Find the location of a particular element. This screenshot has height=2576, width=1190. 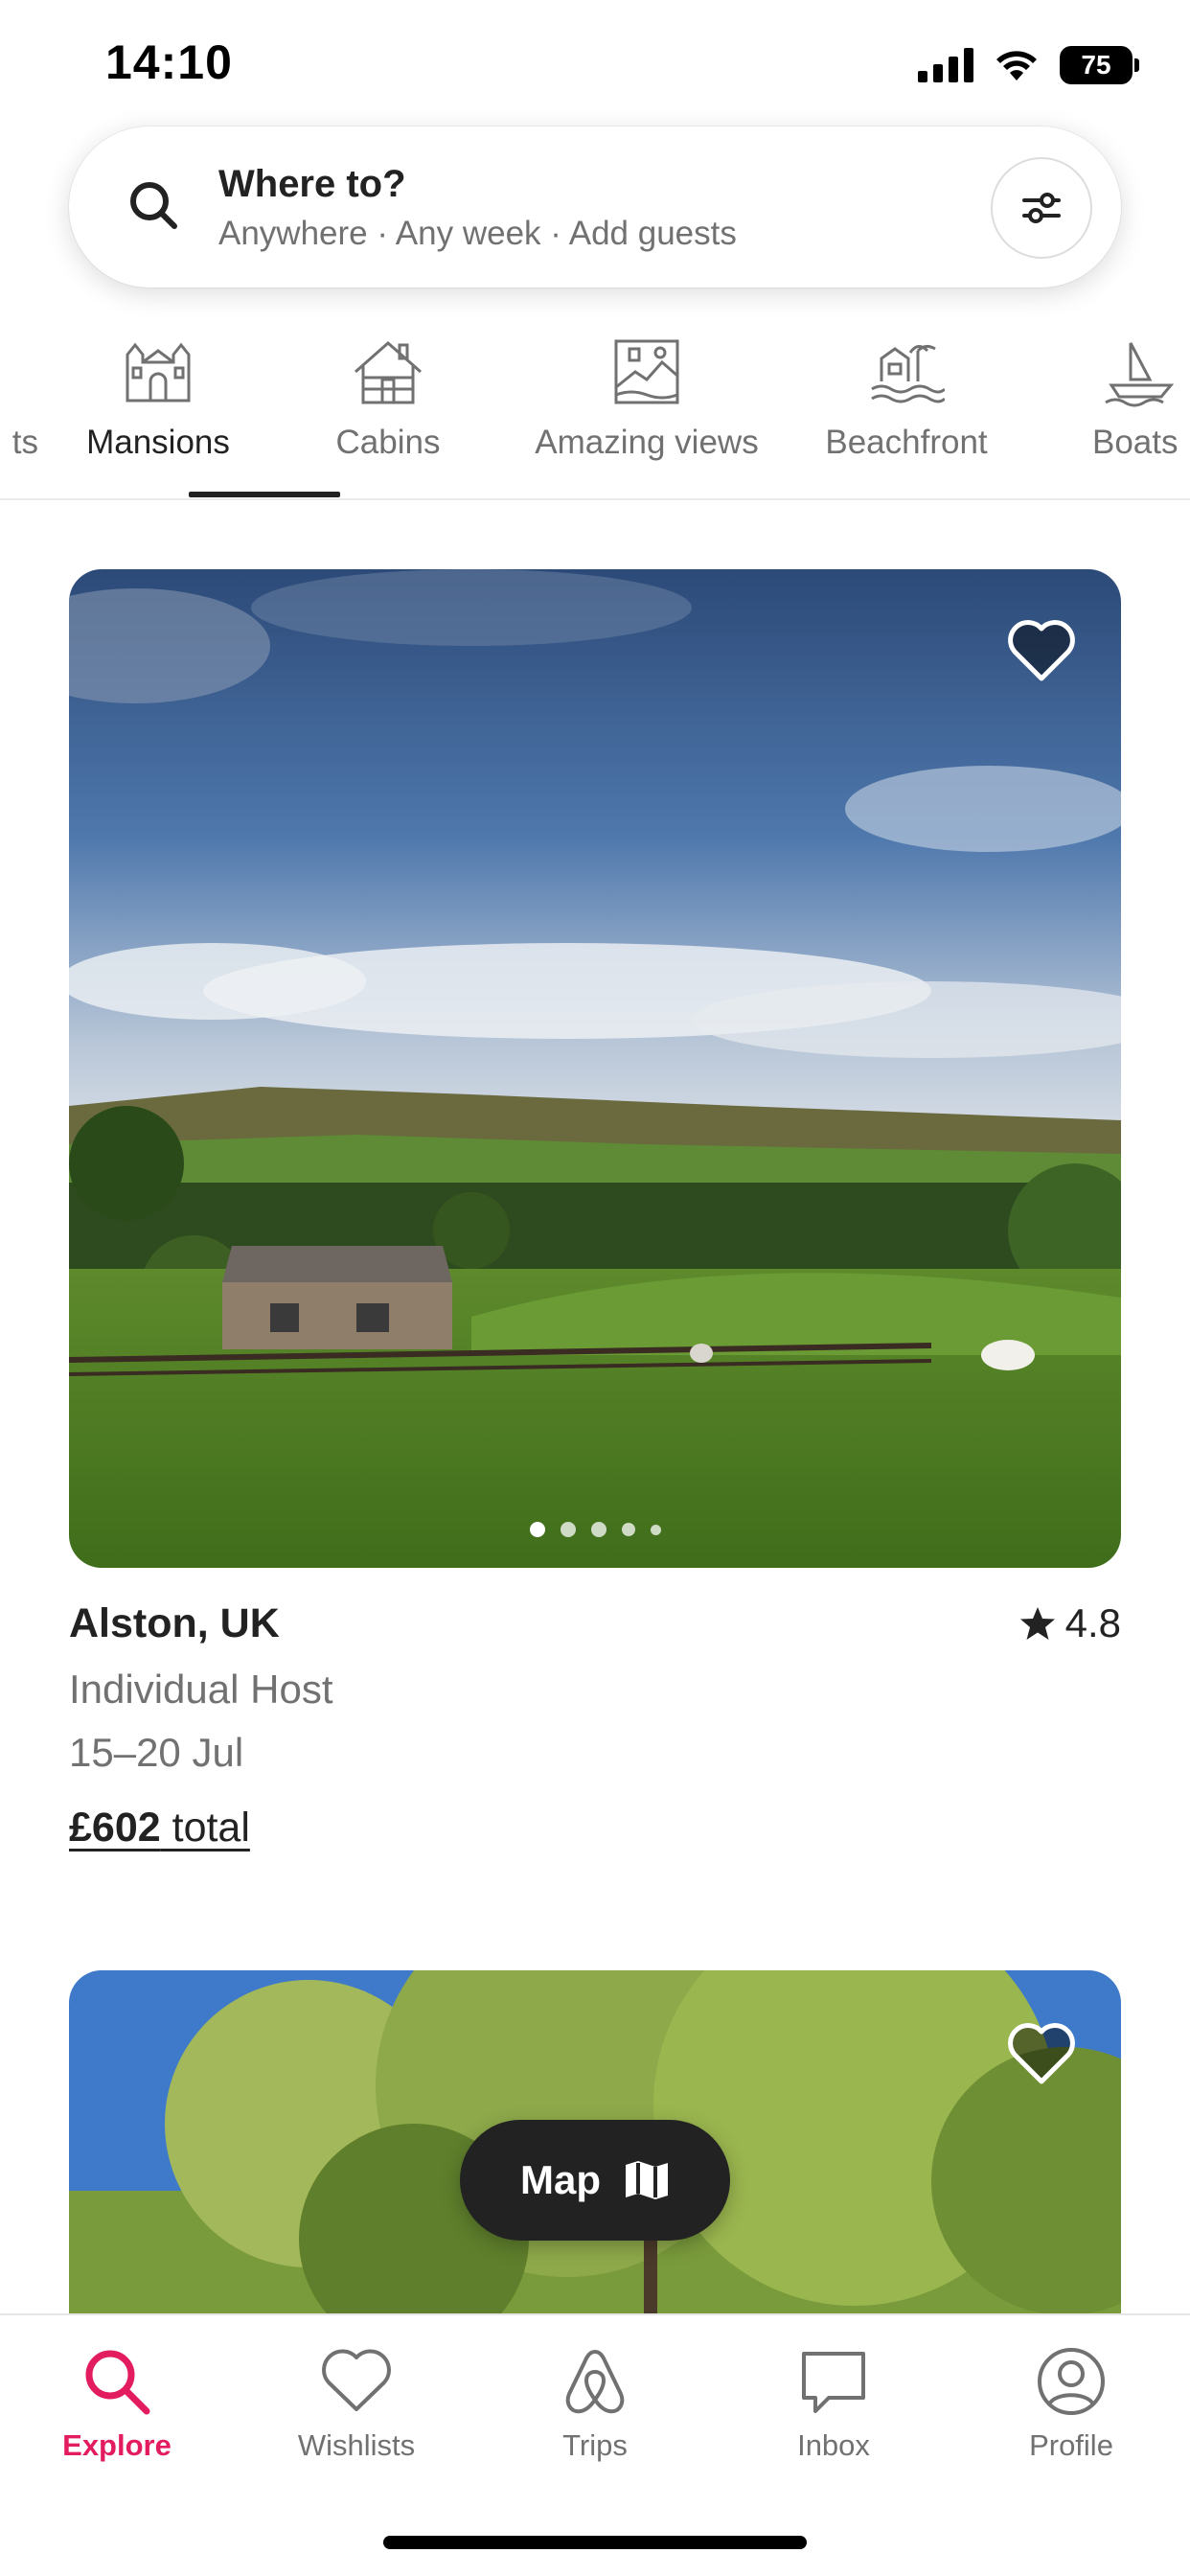

listing-dates: 15–20 Jul is located at coordinates (156, 1752).